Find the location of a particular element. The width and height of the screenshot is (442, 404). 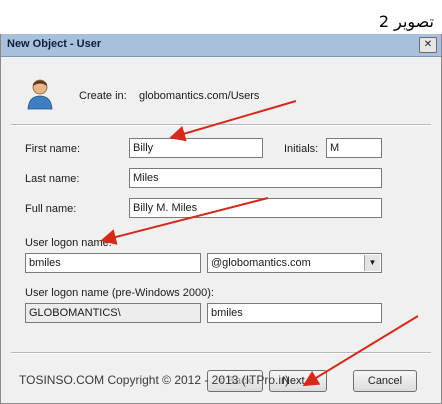

first-name-value: Billy is located at coordinates (143, 148).